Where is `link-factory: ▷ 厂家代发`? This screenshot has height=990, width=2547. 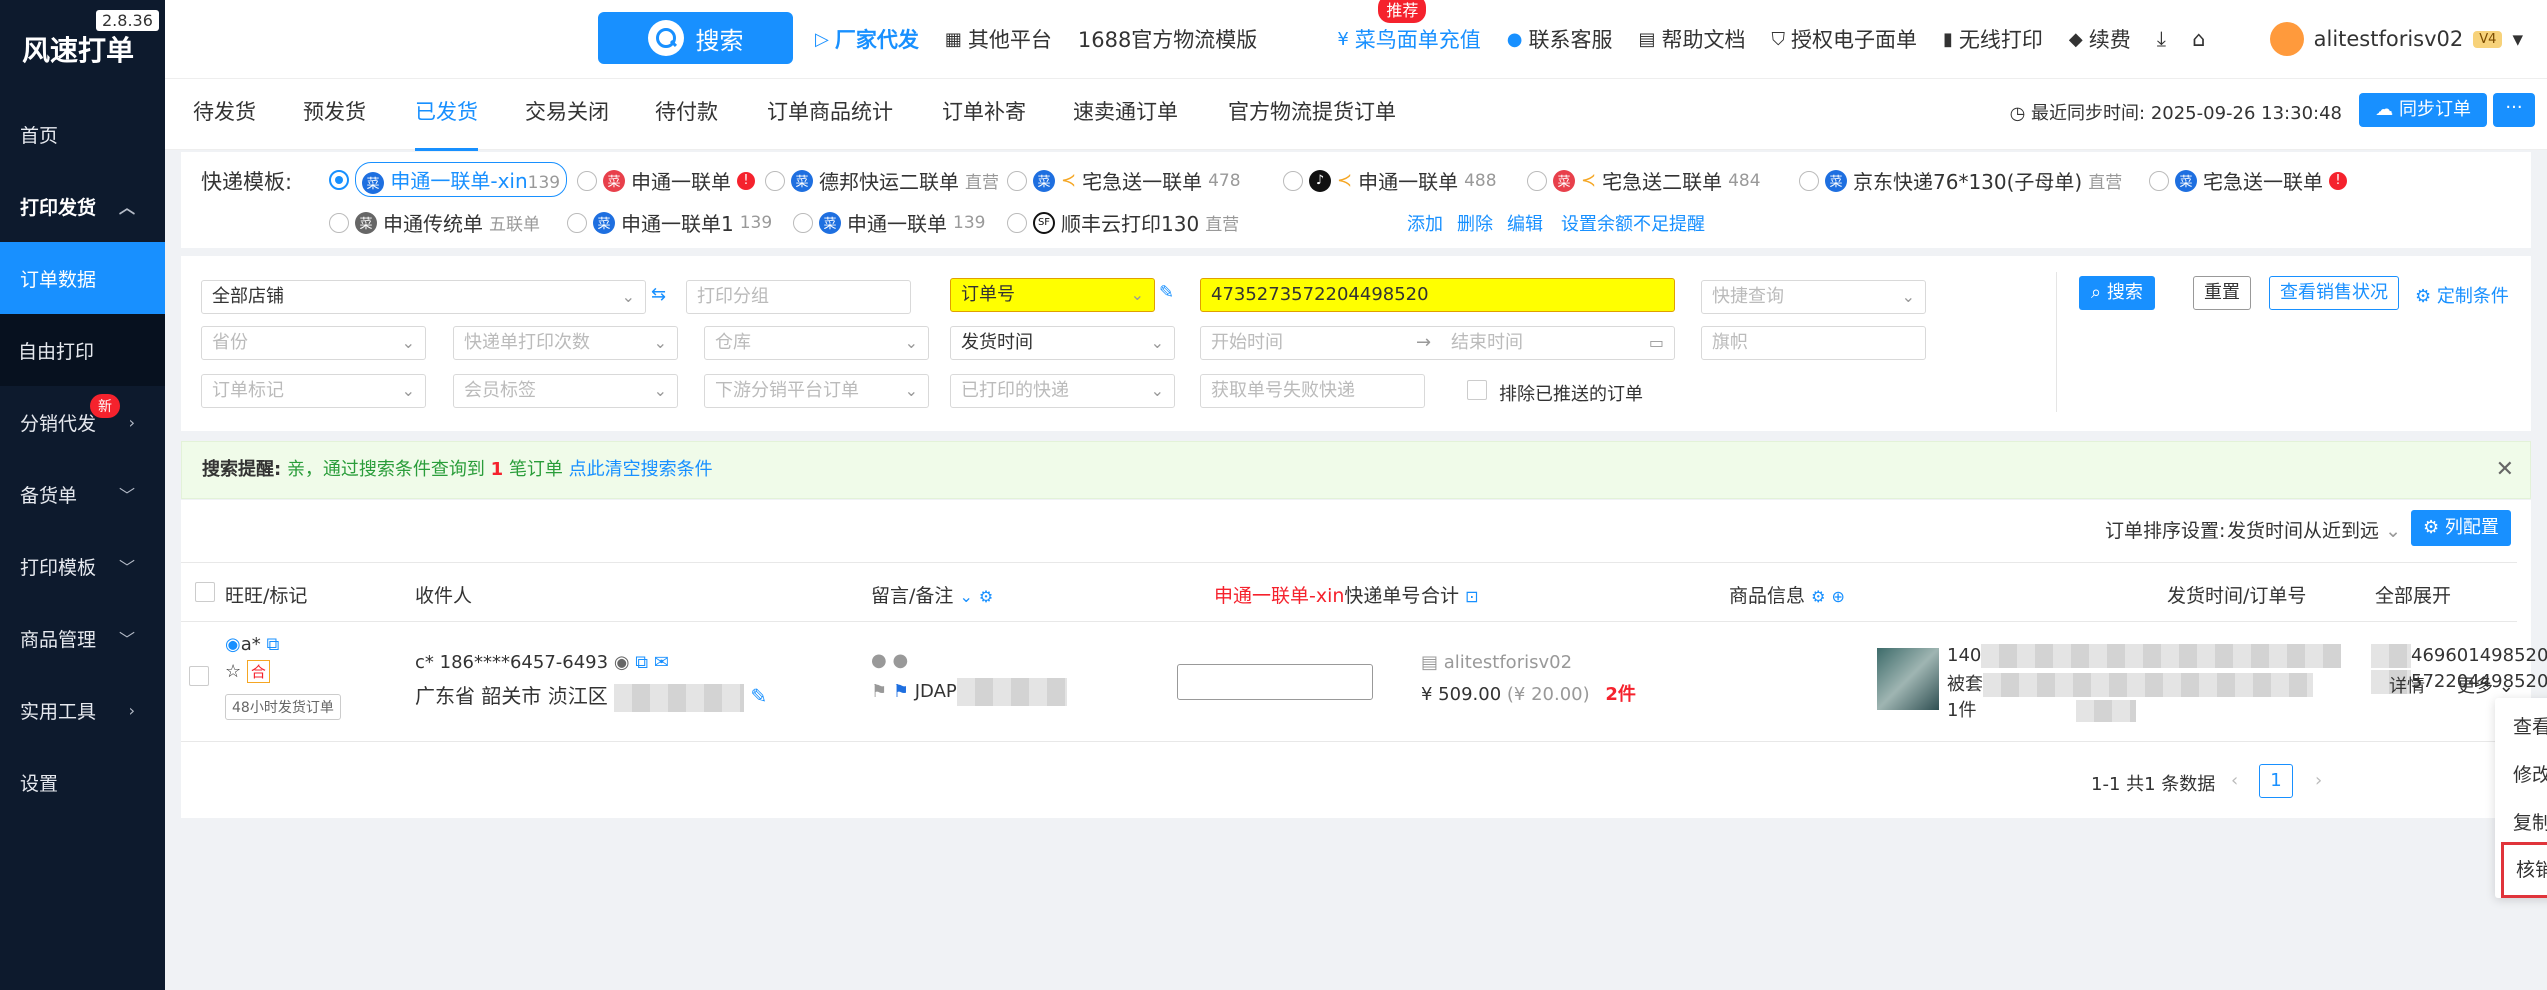 link-factory: ▷ 厂家代发 is located at coordinates (867, 39).